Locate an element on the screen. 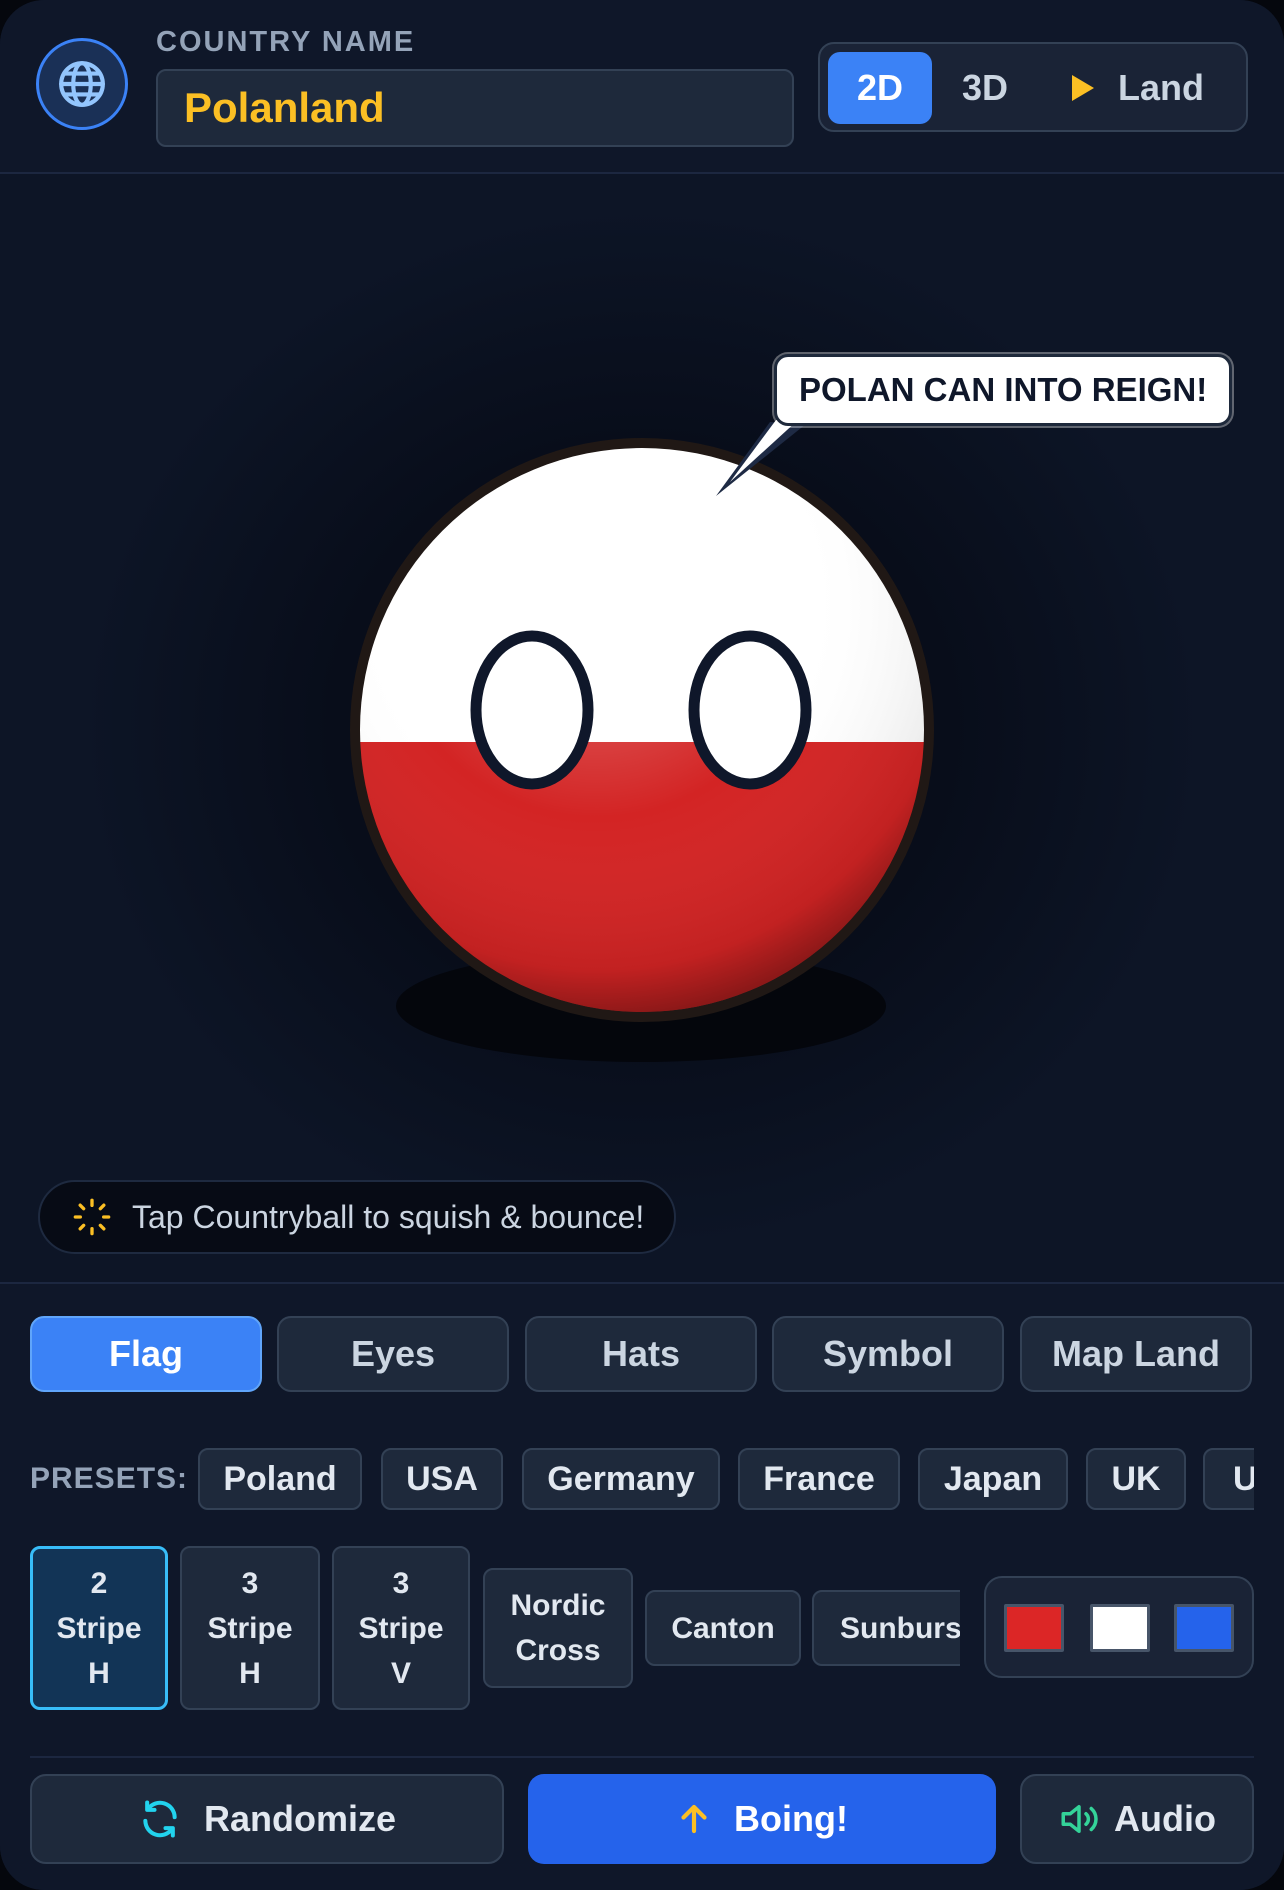 The image size is (1284, 1890). refresh-icon is located at coordinates (160, 1819).